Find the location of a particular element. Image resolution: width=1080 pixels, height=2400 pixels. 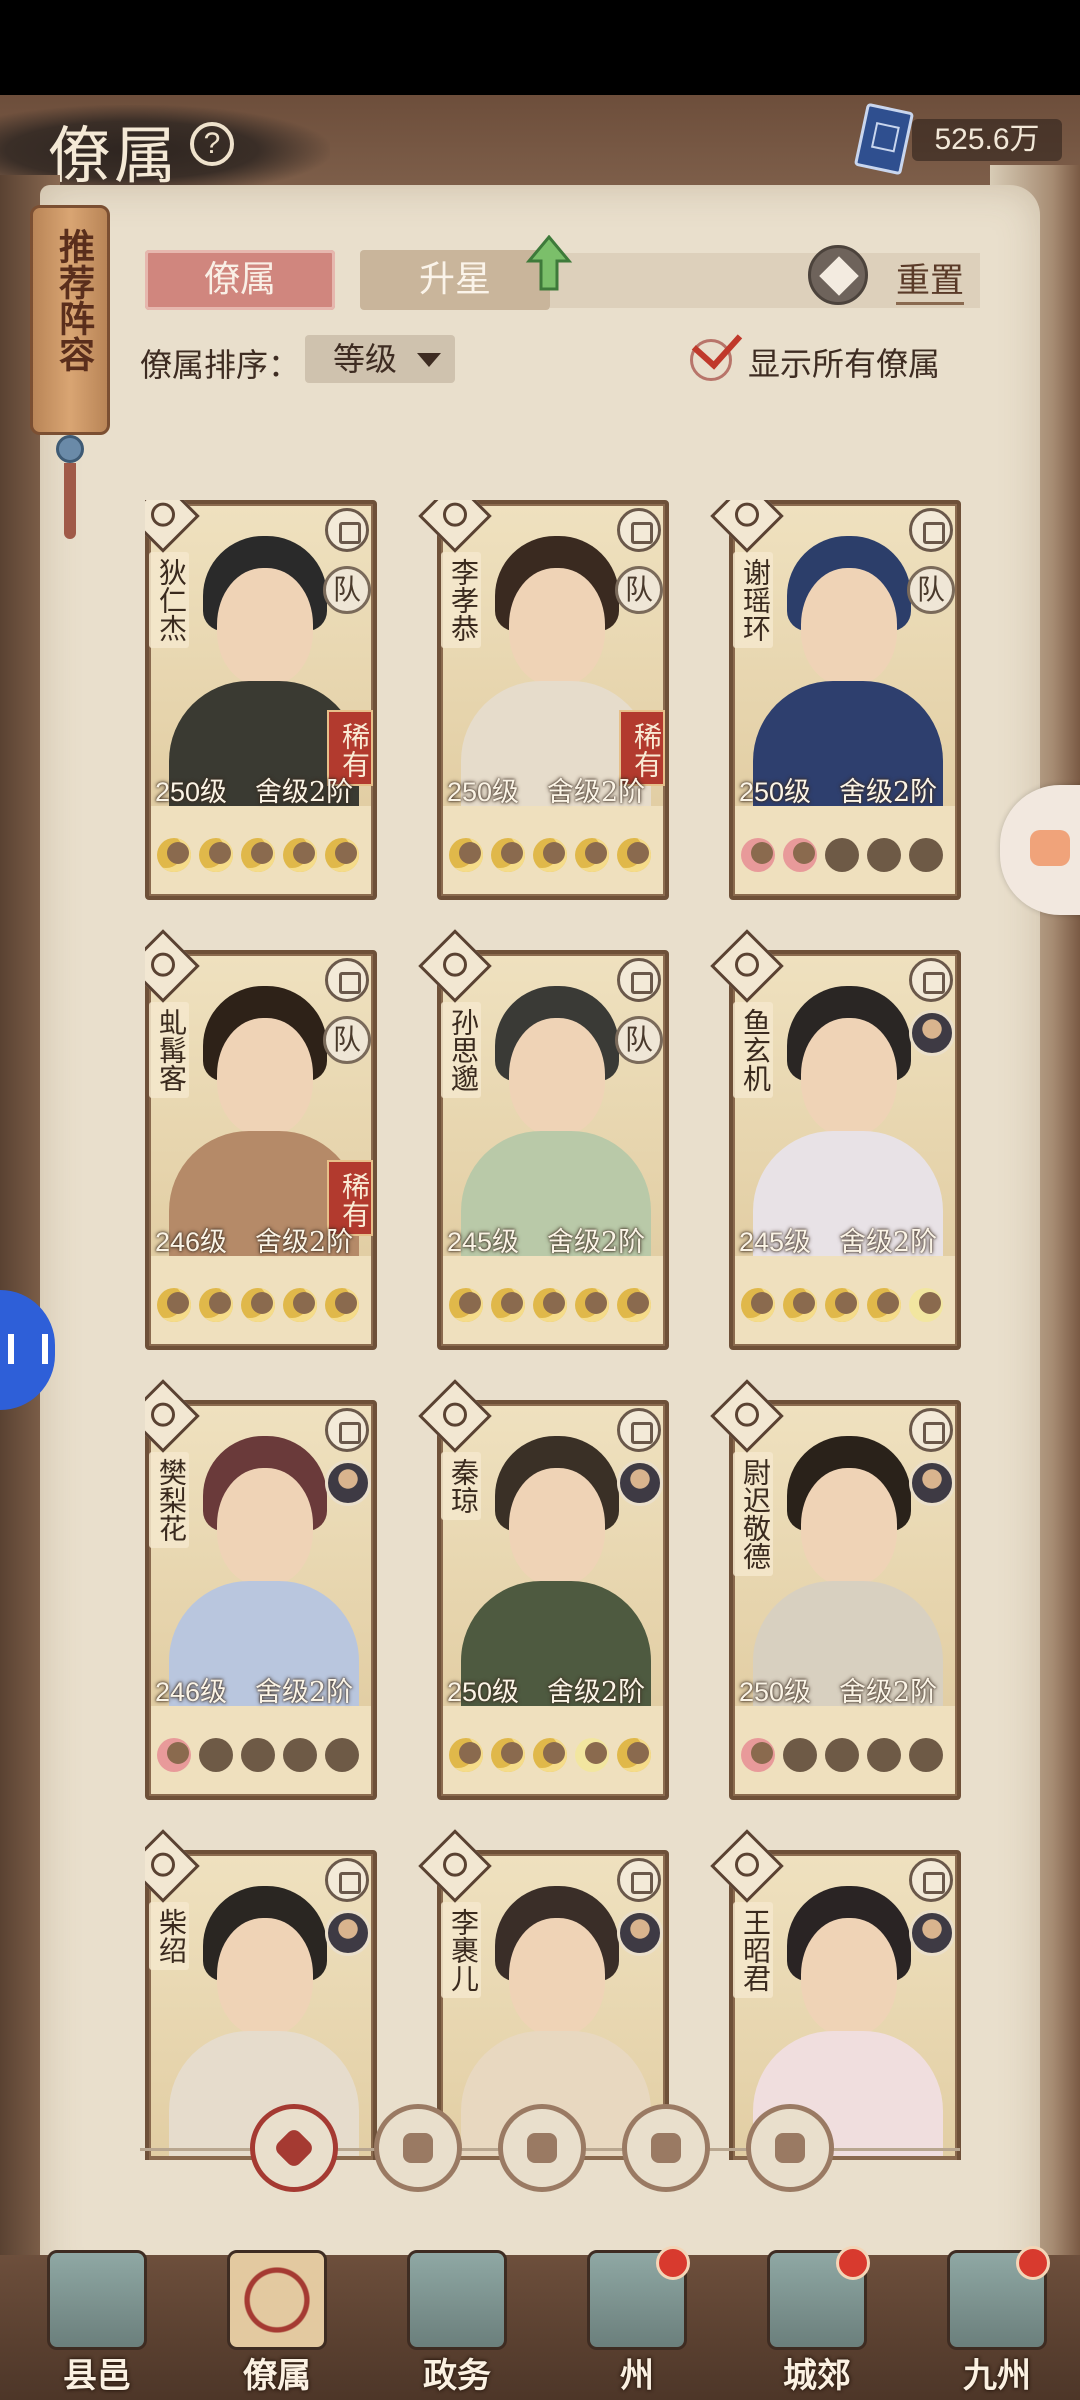

subordinate-card: 狄仁杰队稀有 250级 舍级2阶 is located at coordinates (261, 700).